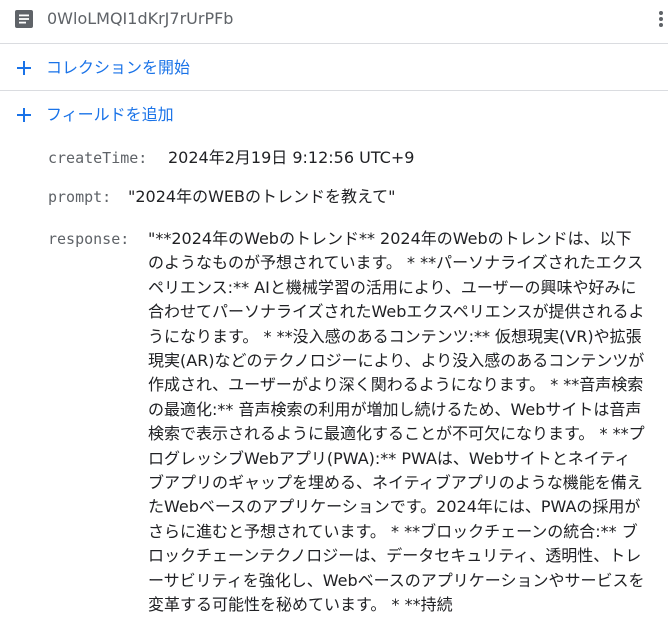 The image size is (668, 643). What do you see at coordinates (334, 115) in the screenshot?
I see `add-field-button: フィールドを追加` at bounding box center [334, 115].